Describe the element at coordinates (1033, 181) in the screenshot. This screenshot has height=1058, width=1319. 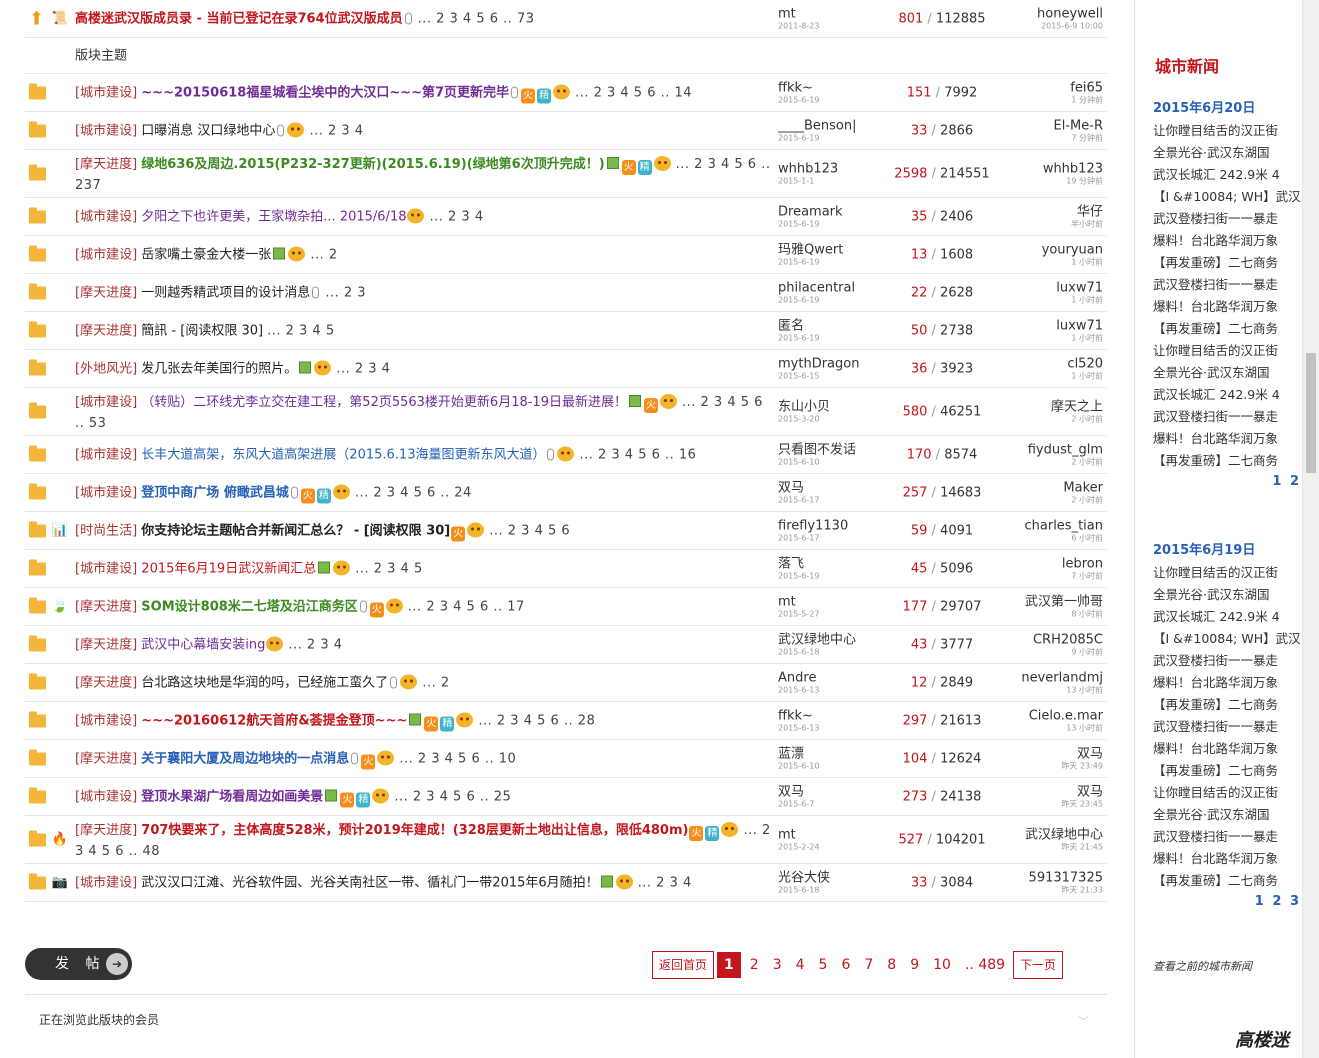
I see `last-post-time: 19 分钟前` at that location.